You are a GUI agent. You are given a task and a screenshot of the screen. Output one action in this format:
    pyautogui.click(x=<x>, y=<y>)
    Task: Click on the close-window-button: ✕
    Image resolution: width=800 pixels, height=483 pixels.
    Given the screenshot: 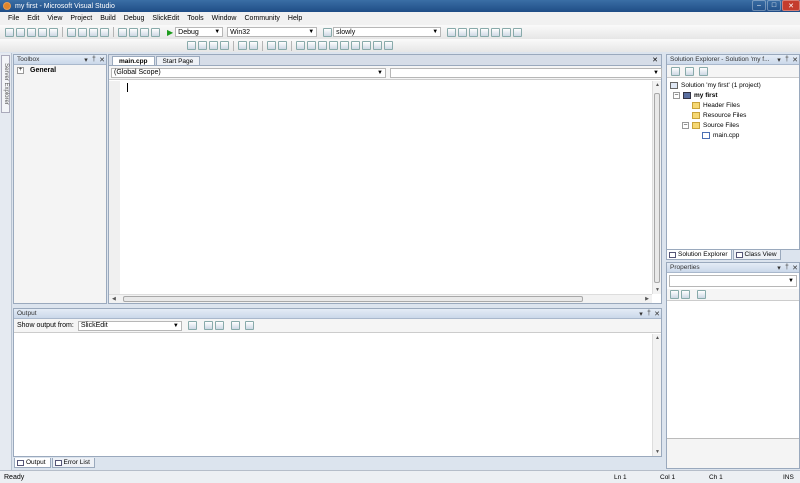 What is the action you would take?
    pyautogui.click(x=791, y=5)
    